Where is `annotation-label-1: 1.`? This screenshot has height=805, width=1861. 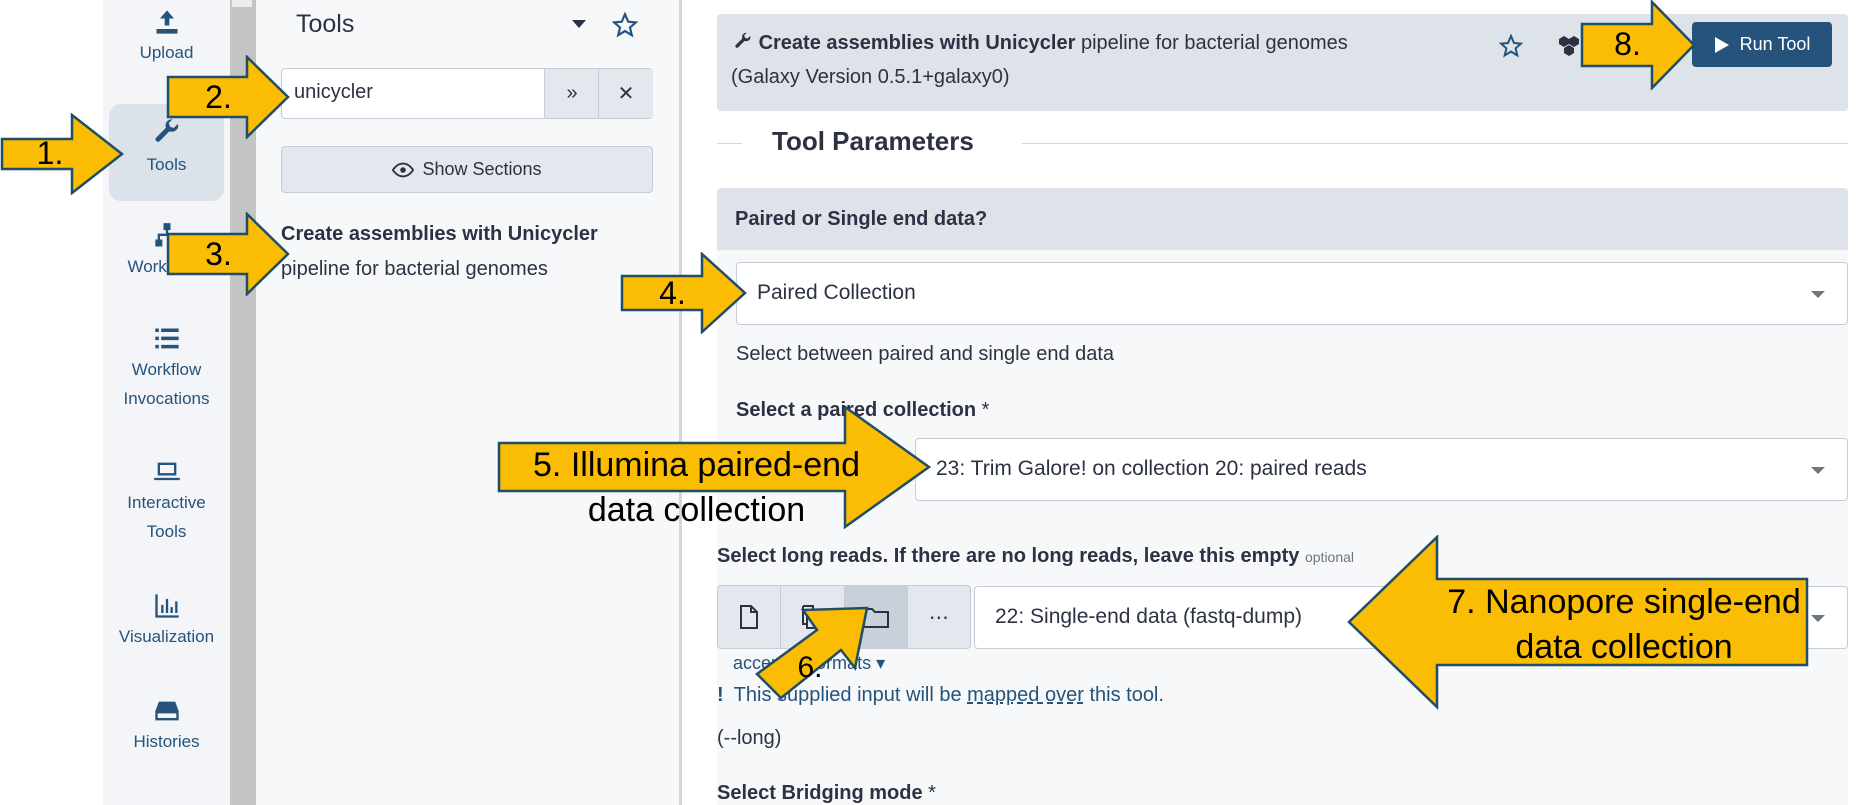
annotation-label-1: 1. is located at coordinates (50, 153).